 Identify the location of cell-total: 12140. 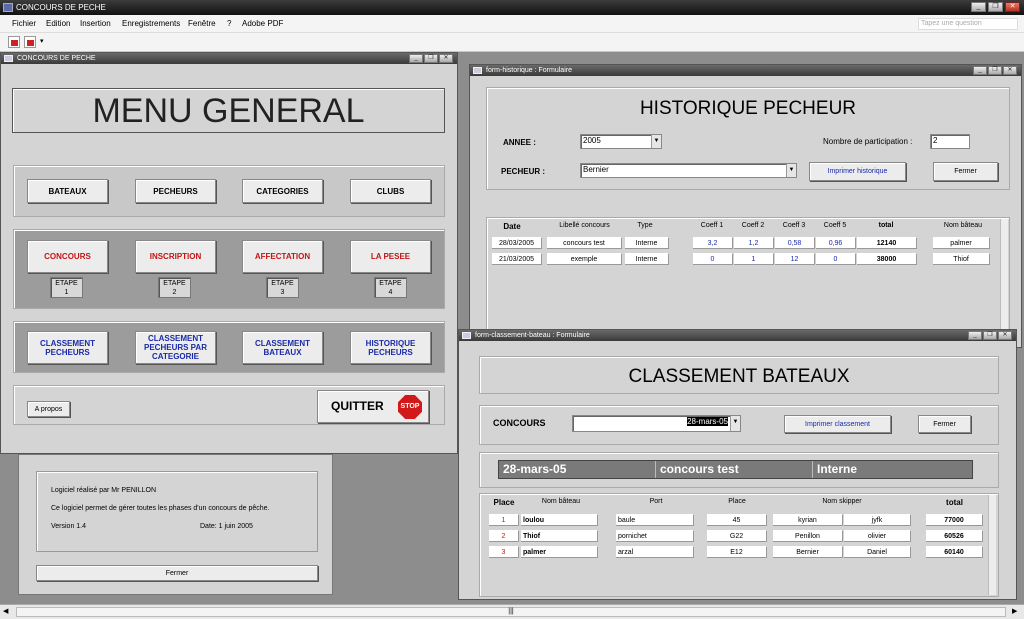
(887, 243).